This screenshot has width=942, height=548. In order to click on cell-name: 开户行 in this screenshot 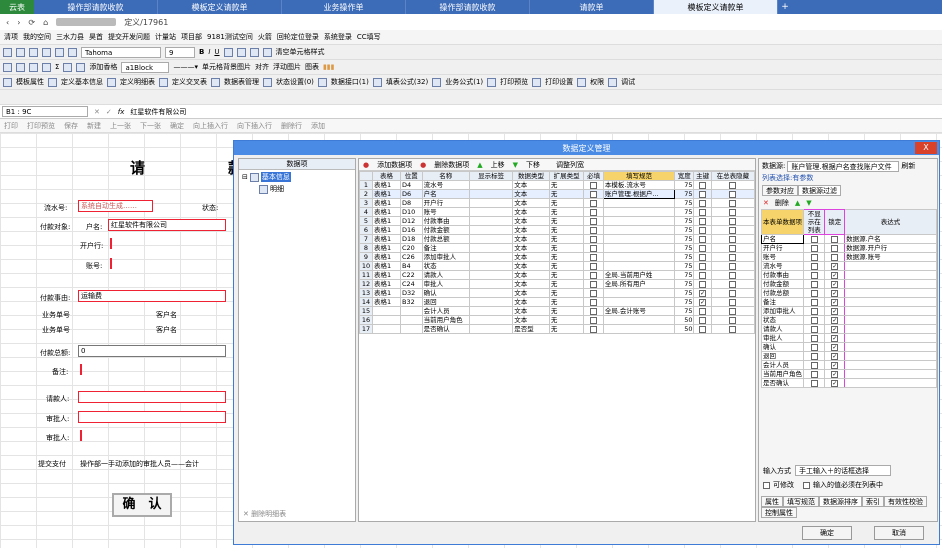, I will do `click(446, 203)`.